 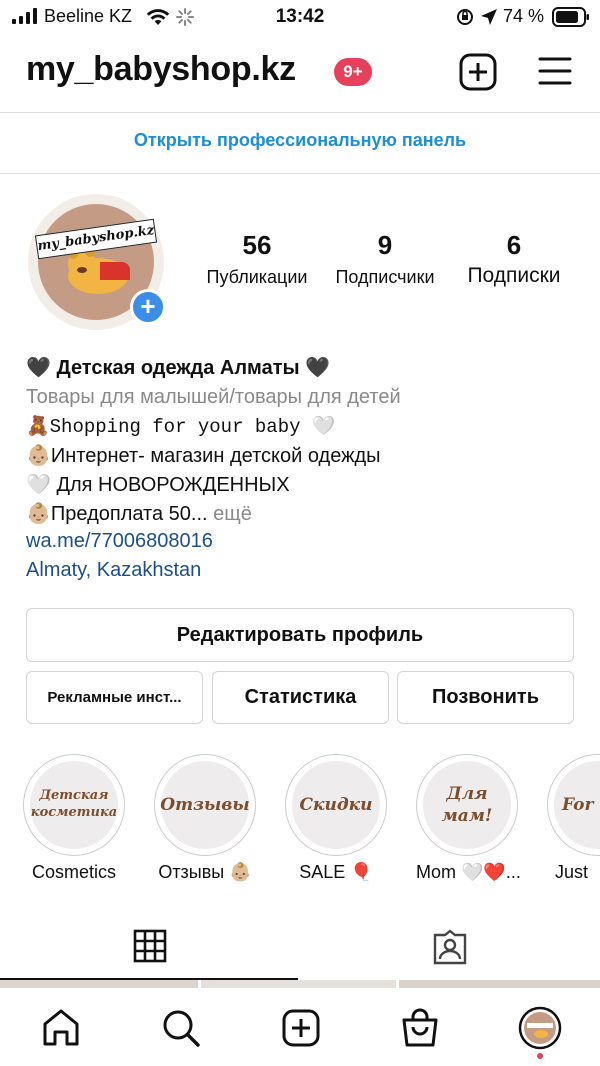 What do you see at coordinates (300, 173) in the screenshot?
I see `panel-divider` at bounding box center [300, 173].